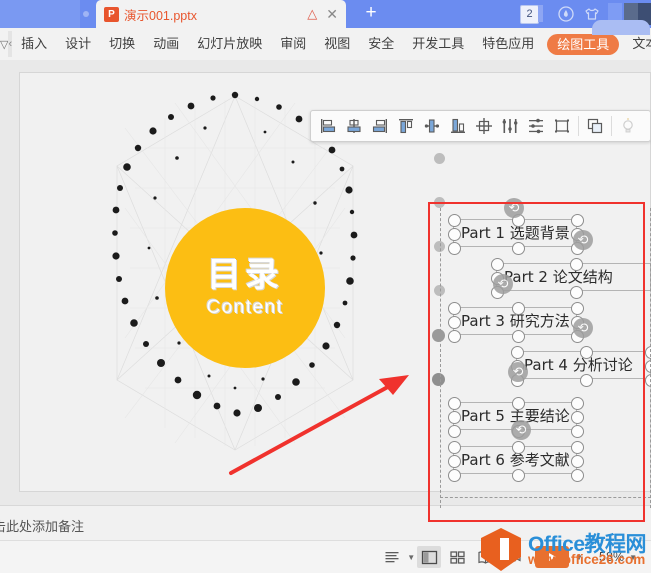 Image resolution: width=651 pixels, height=573 pixels. I want to click on ribbon-tab-slideshow: 幻灯片放映, so click(229, 44).